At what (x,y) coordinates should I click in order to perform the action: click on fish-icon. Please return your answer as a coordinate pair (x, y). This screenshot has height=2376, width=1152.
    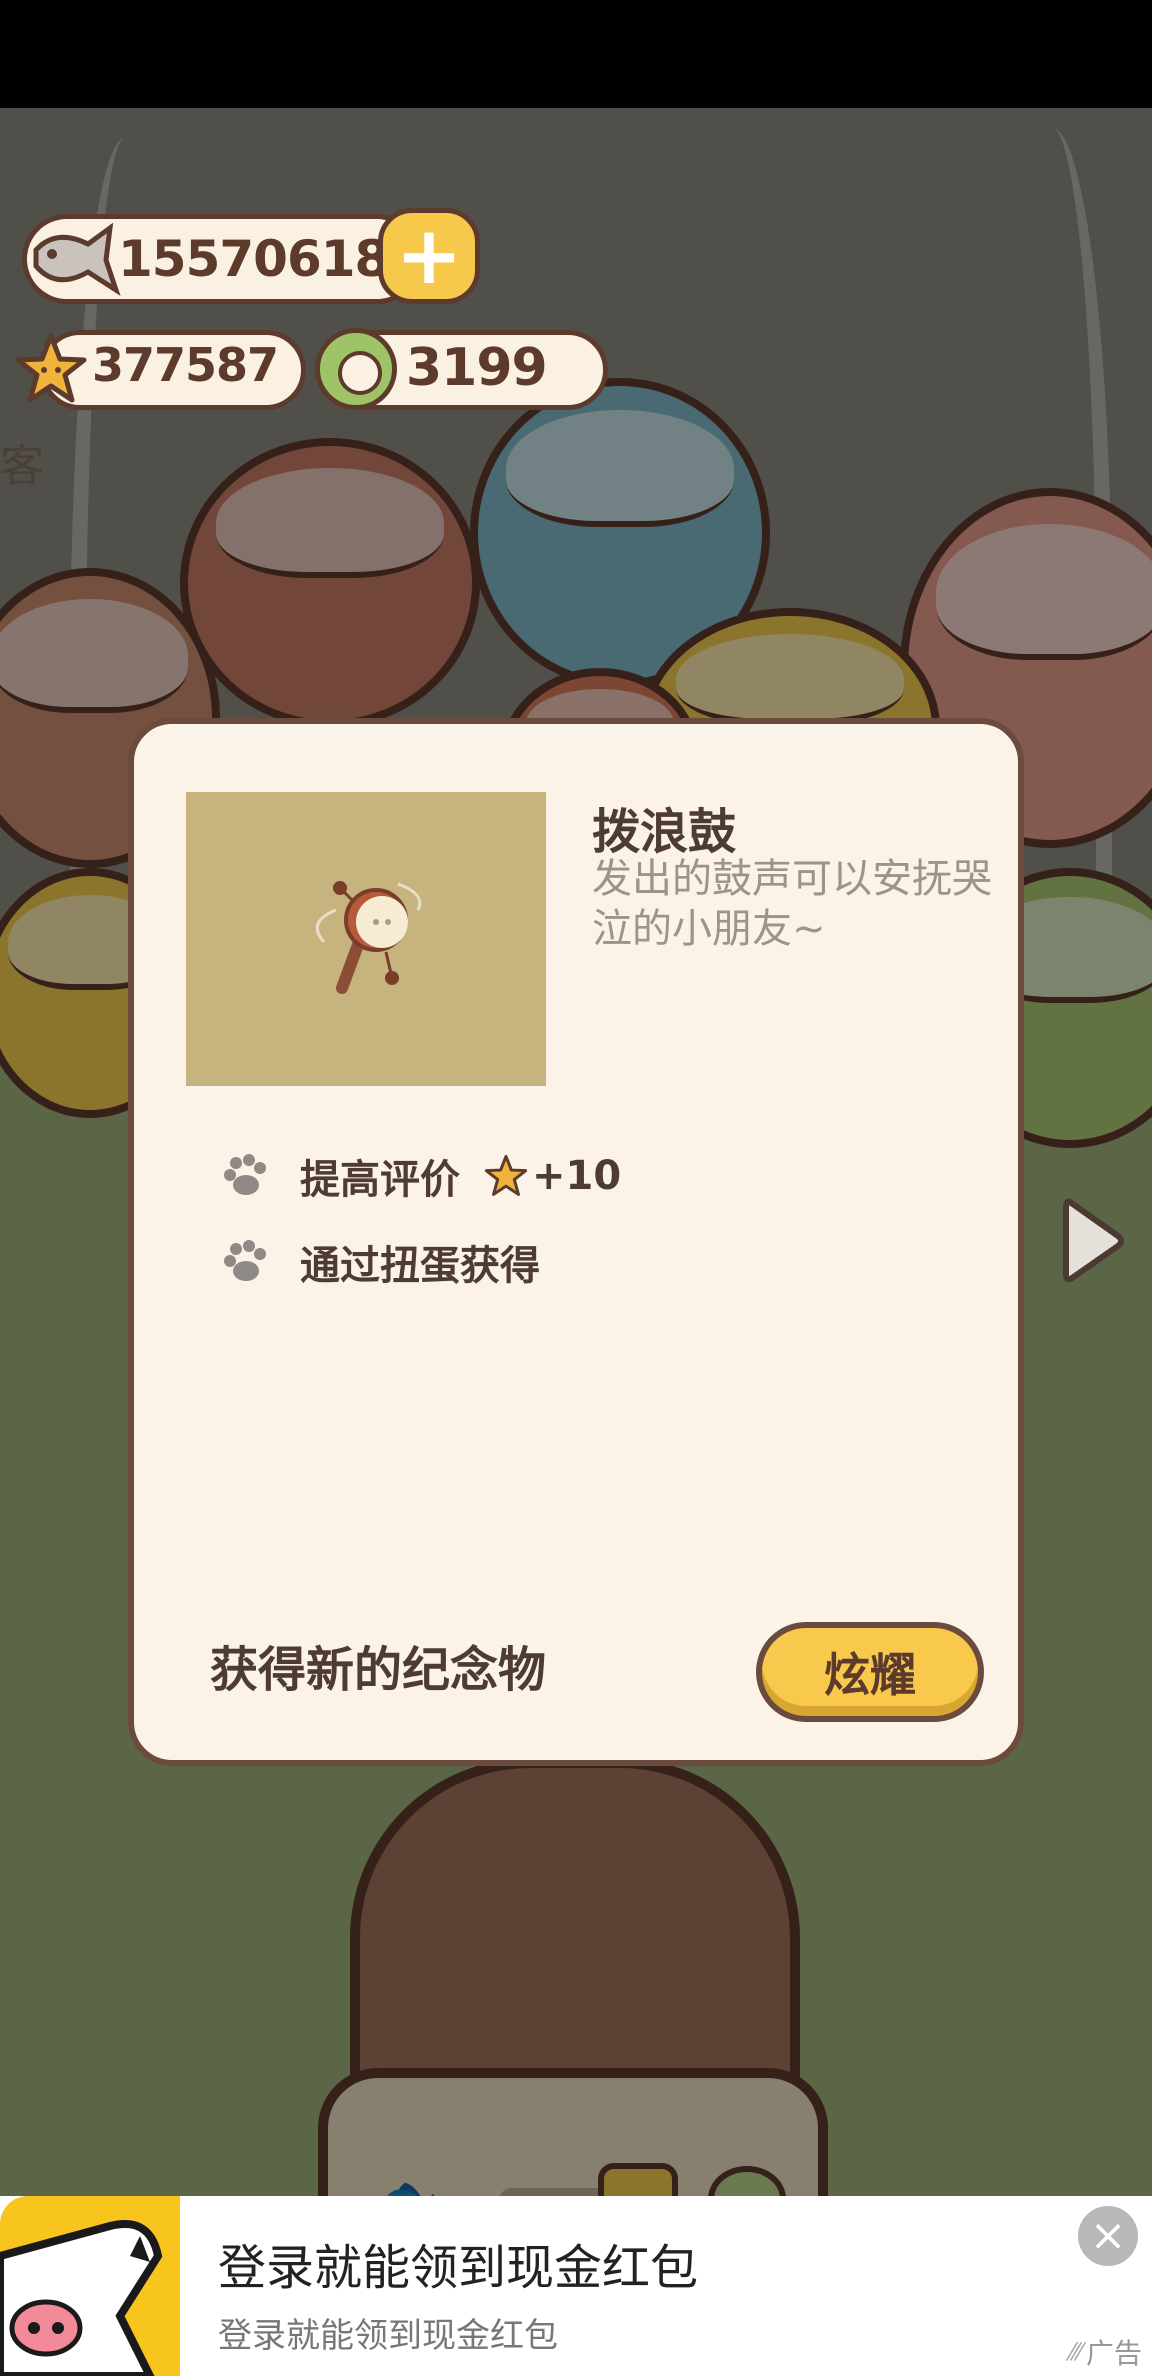
    Looking at the image, I should click on (77, 259).